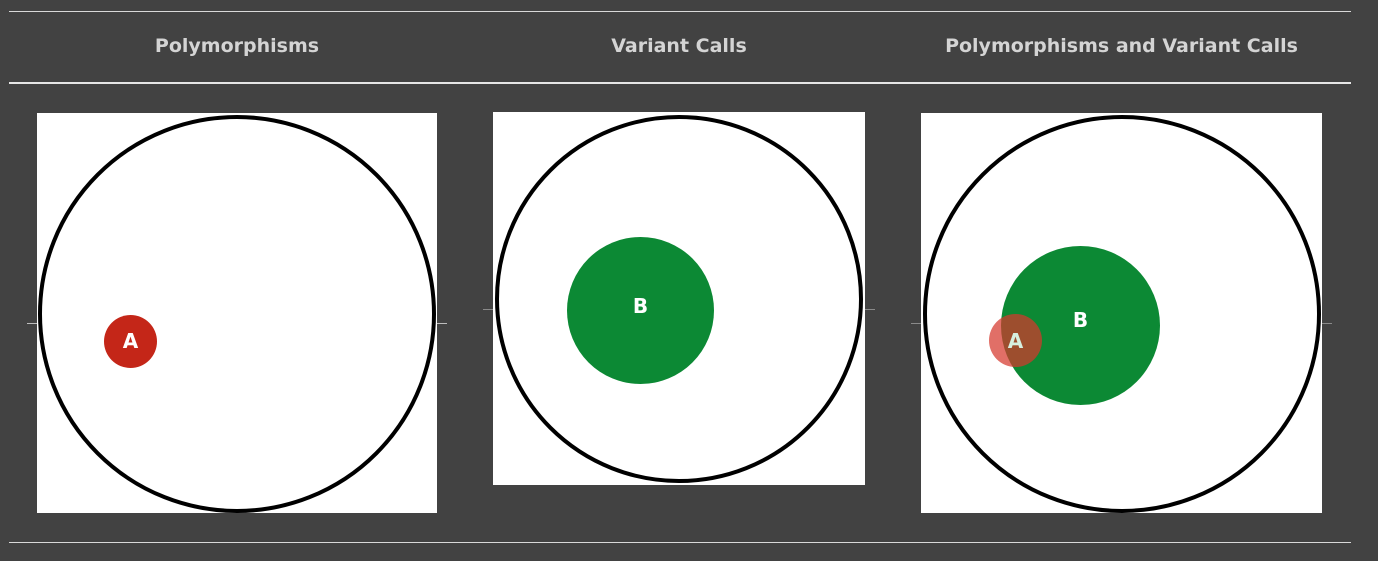 The image size is (1378, 561). I want to click on top-divider, so click(680, 11).